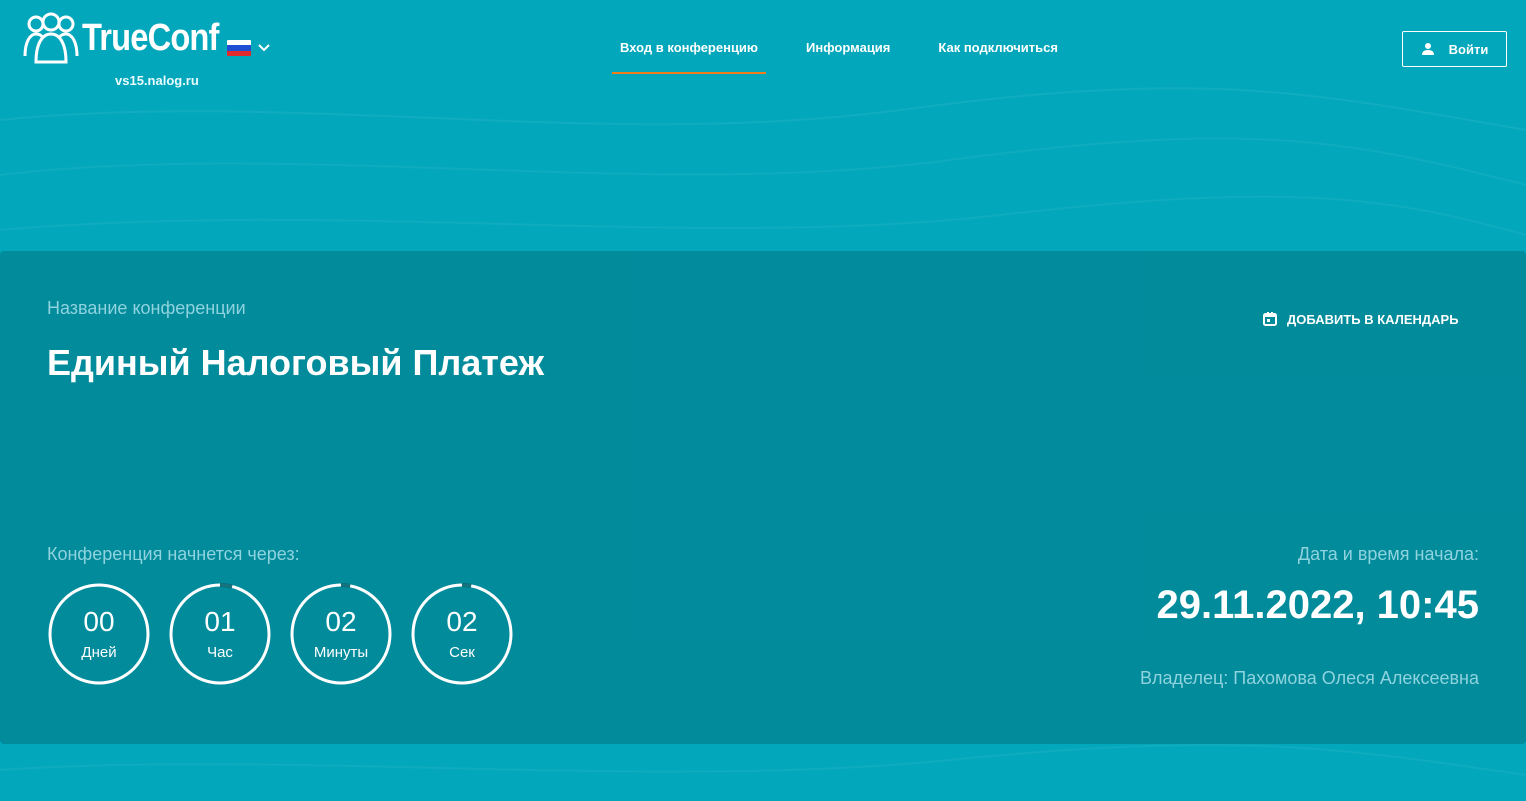 The image size is (1526, 801). Describe the element at coordinates (341, 621) in the screenshot. I see `countdown-minutes-value: 02` at that location.